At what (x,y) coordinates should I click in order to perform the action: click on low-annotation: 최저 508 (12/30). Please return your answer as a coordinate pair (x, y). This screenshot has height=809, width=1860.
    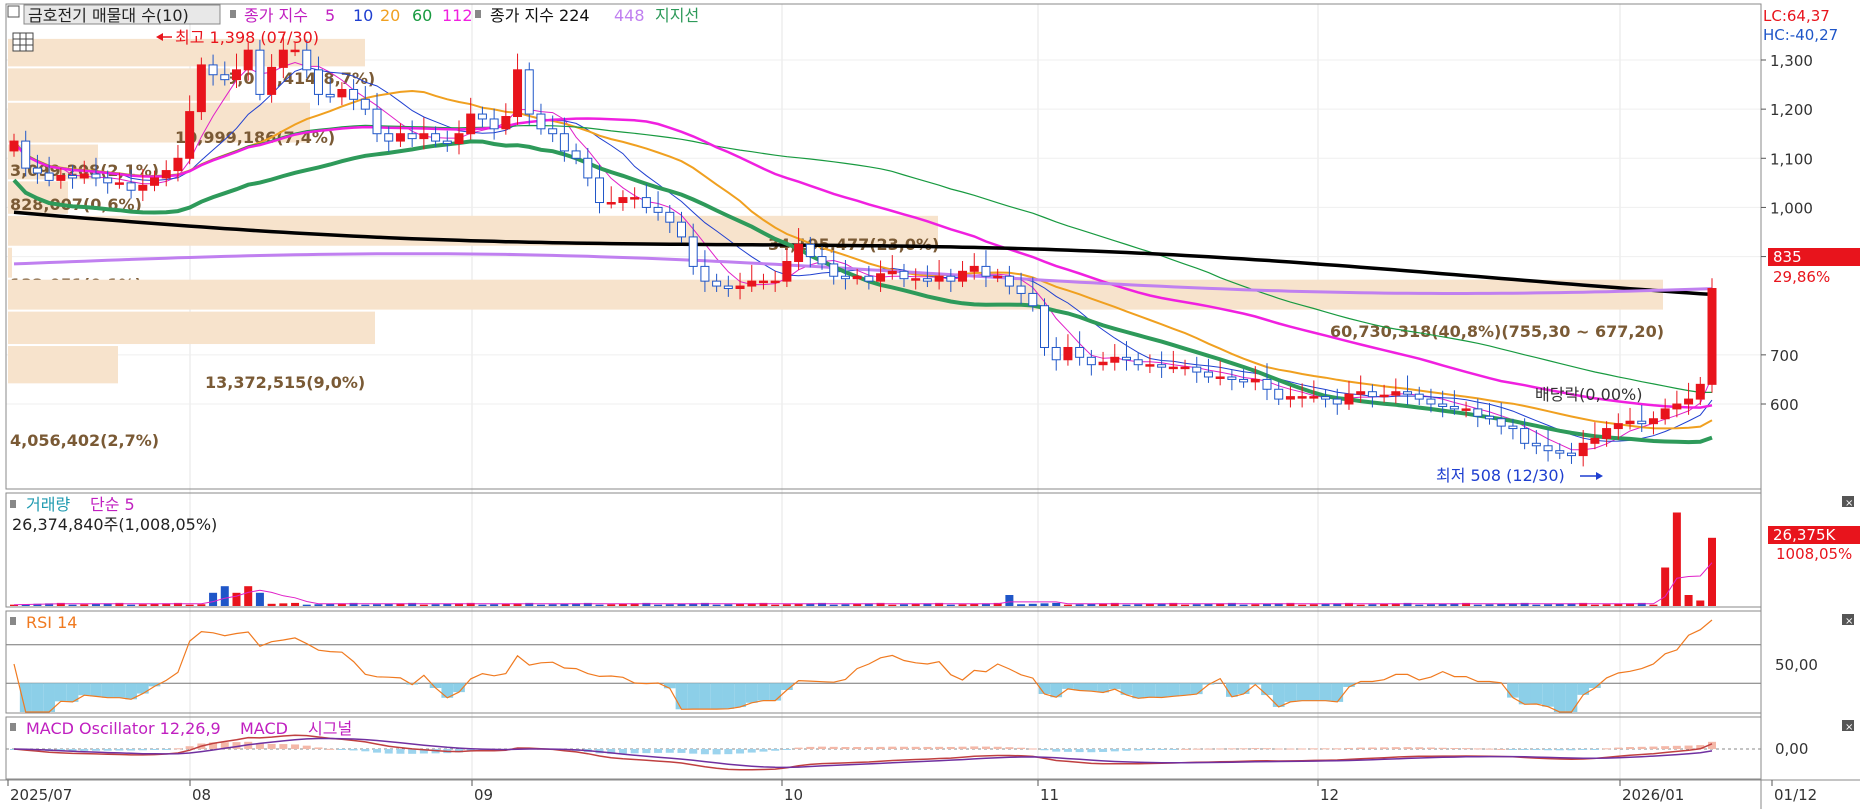
    Looking at the image, I should click on (1500, 475).